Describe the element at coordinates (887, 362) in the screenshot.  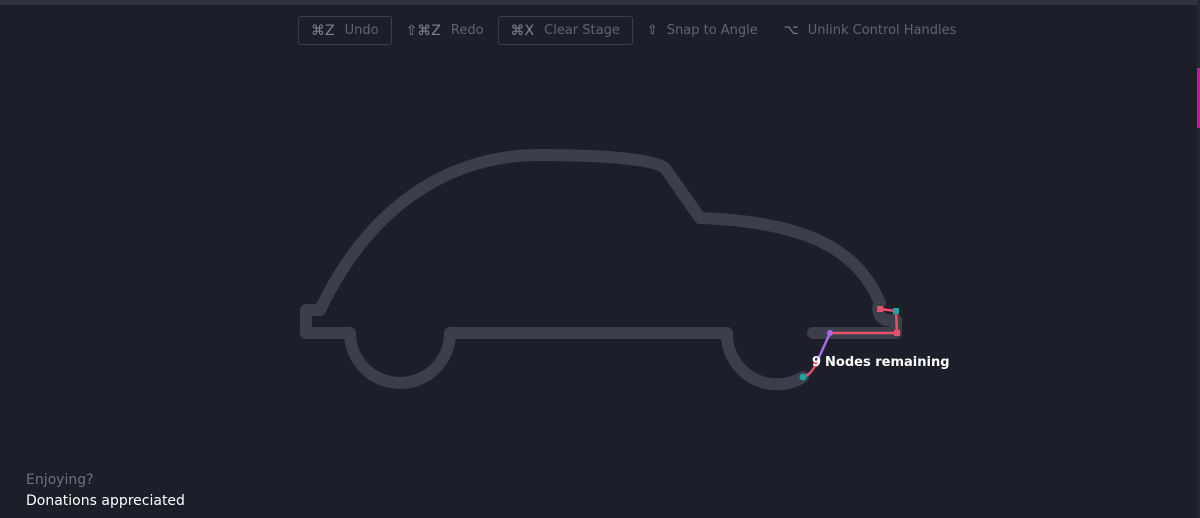
I see `nodes-remaining-text: Nodes remaining` at that location.